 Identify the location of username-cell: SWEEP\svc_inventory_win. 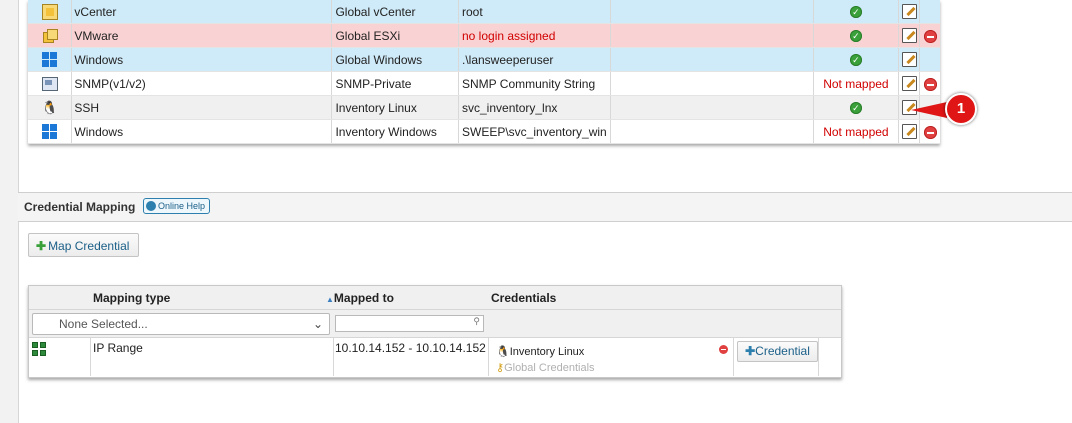
(534, 131).